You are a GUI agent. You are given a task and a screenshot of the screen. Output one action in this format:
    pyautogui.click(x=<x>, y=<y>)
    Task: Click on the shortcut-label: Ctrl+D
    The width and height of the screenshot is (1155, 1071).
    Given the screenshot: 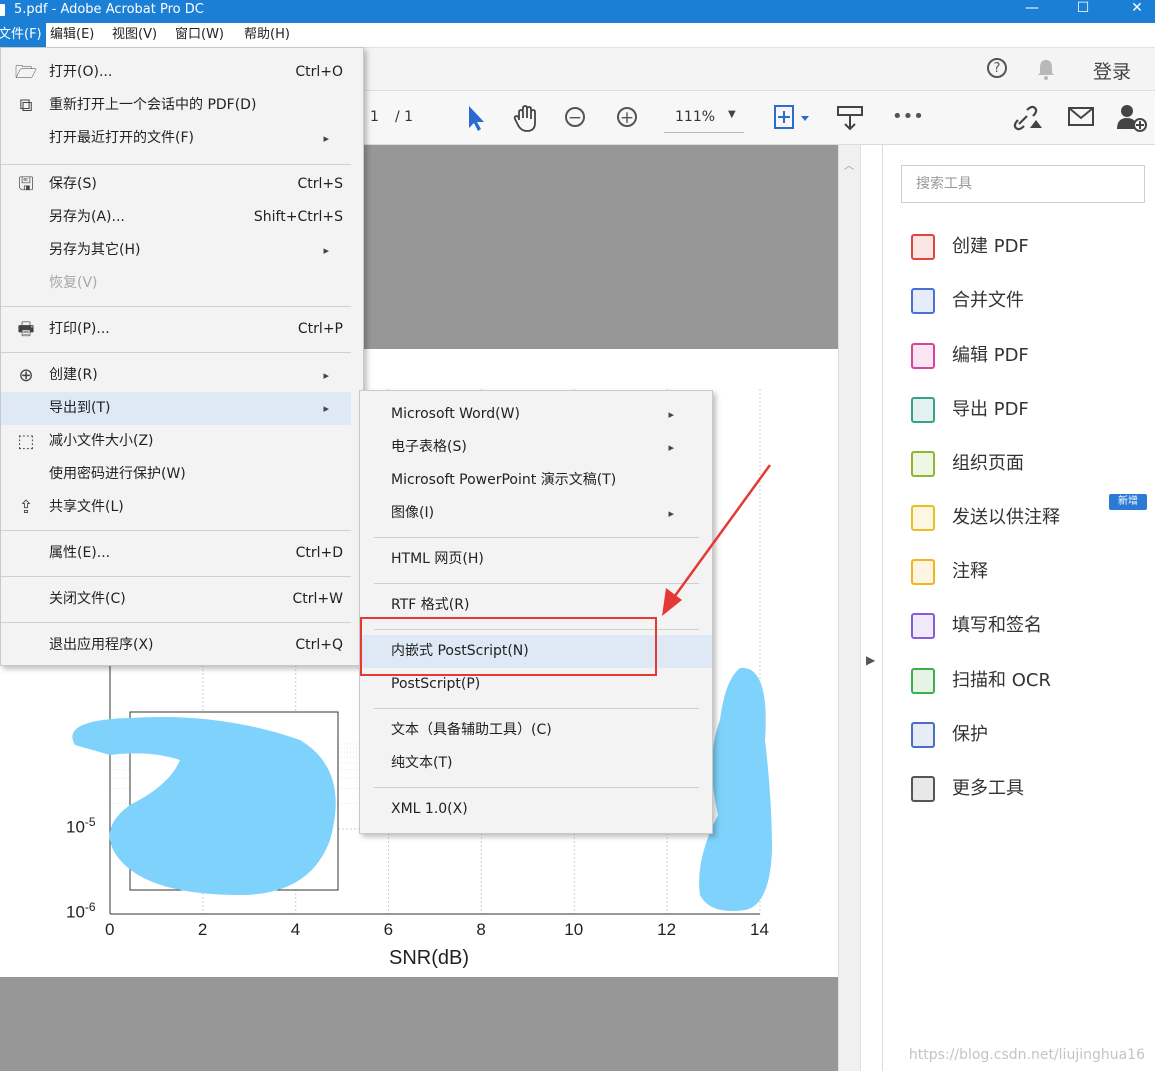 What is the action you would take?
    pyautogui.click(x=319, y=553)
    